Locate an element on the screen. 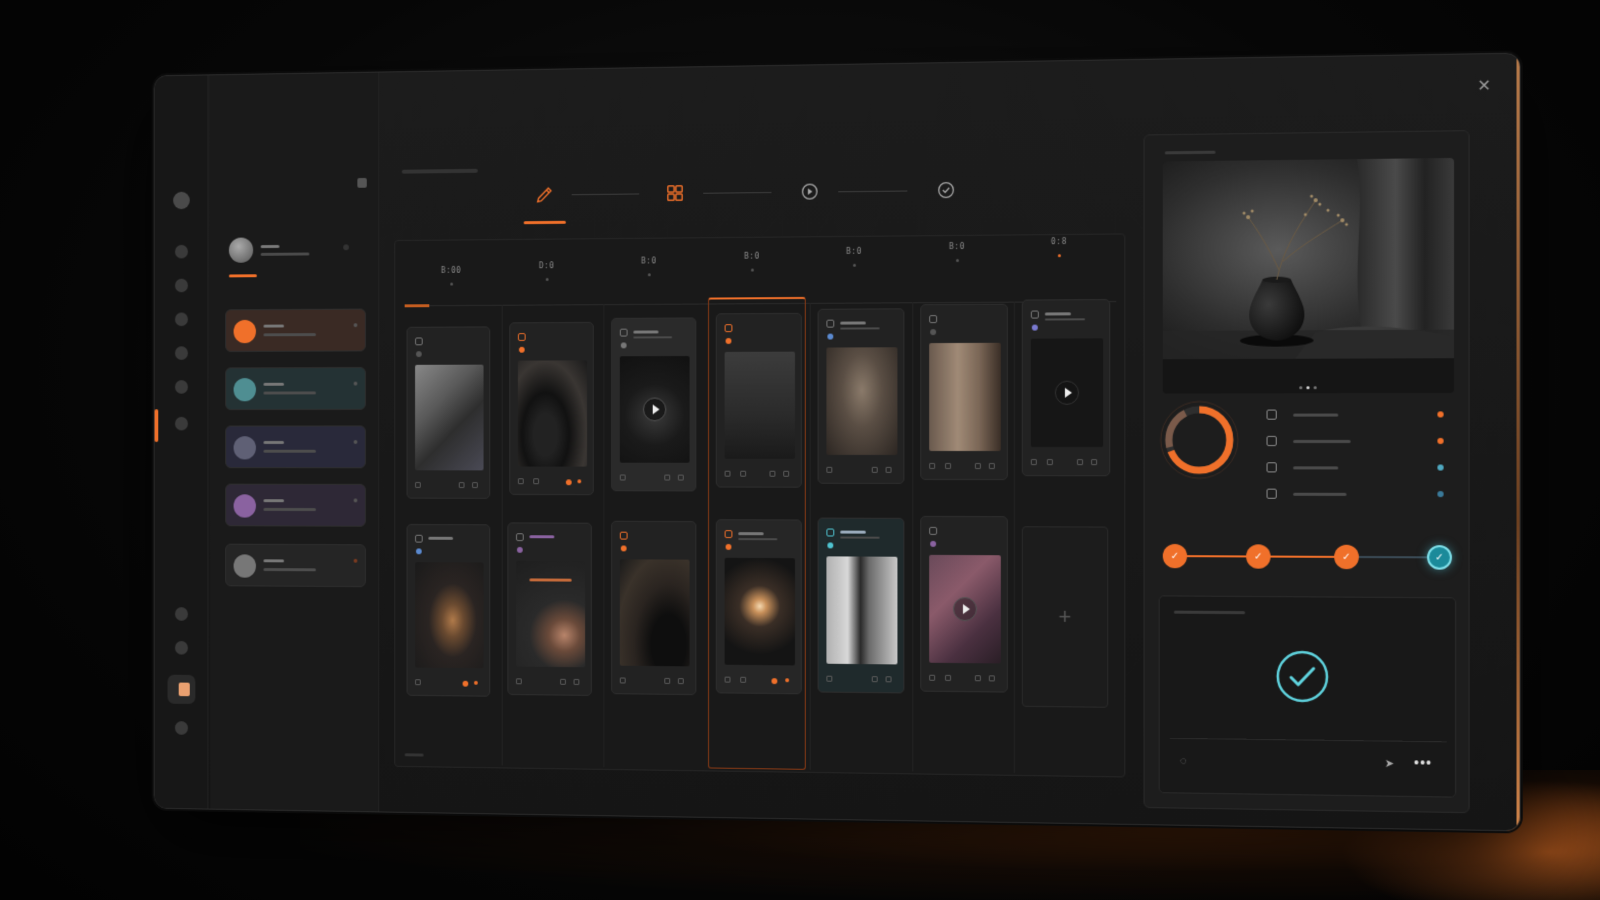 The height and width of the screenshot is (900, 1600). progress-step-complete: ✓ is located at coordinates (1439, 557).